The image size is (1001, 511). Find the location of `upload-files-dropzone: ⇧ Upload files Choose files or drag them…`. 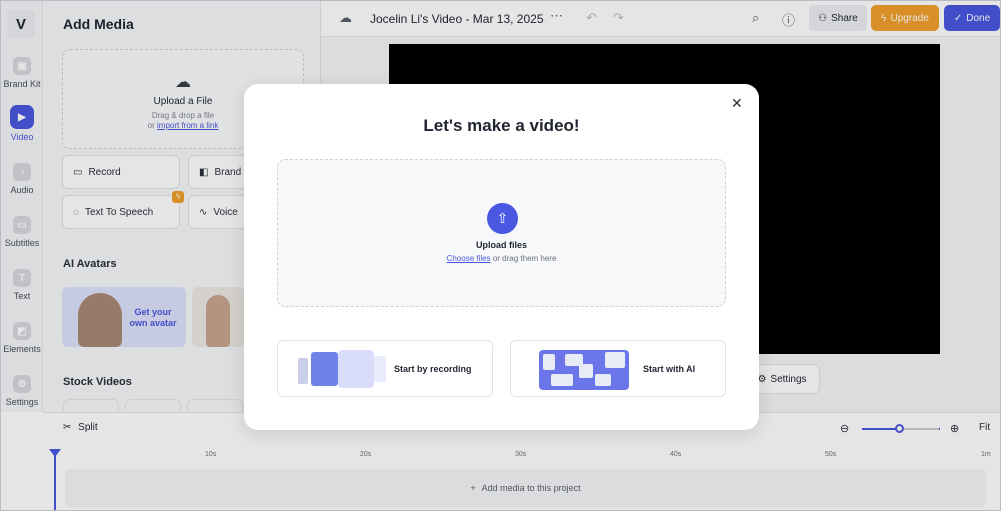

upload-files-dropzone: ⇧ Upload files Choose files or drag them… is located at coordinates (501, 233).